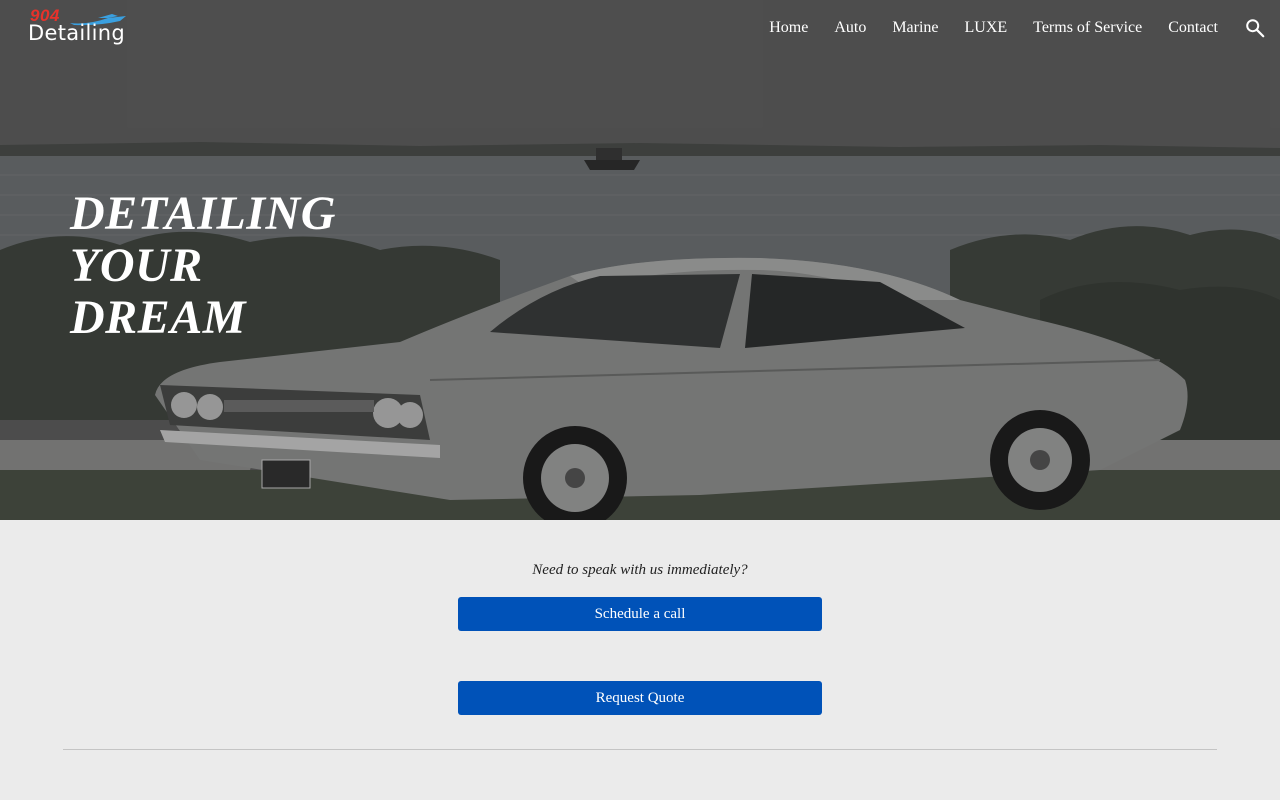 Image resolution: width=1280 pixels, height=800 pixels. What do you see at coordinates (640, 570) in the screenshot?
I see `cta-prompt: Need to speak with us immediately?` at bounding box center [640, 570].